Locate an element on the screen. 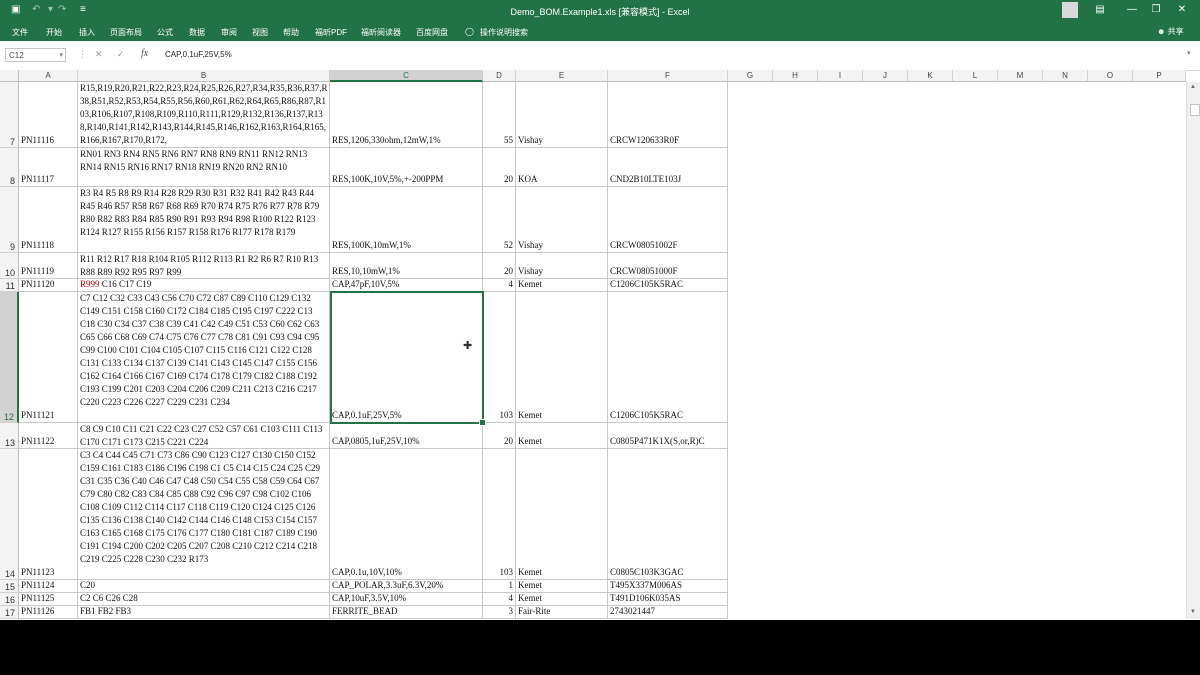 This screenshot has height=675, width=1200. cell-c10: RES,10,10mW,1% is located at coordinates (406, 266).